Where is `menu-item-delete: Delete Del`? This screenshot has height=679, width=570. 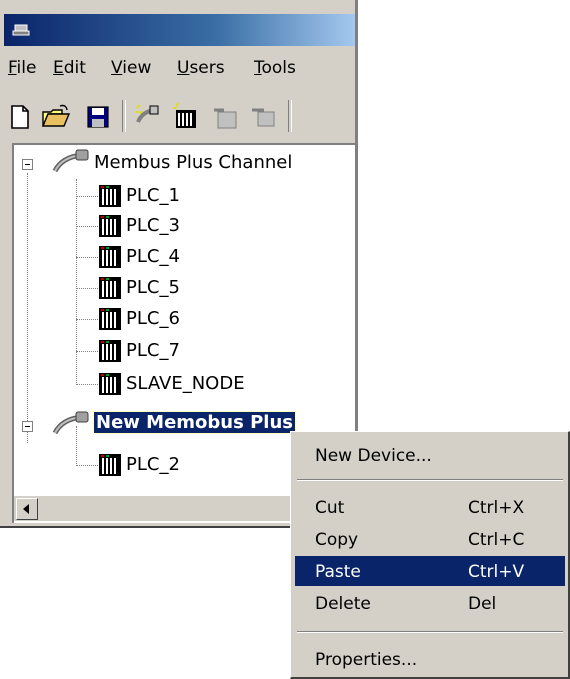
menu-item-delete: Delete Del is located at coordinates (430, 603).